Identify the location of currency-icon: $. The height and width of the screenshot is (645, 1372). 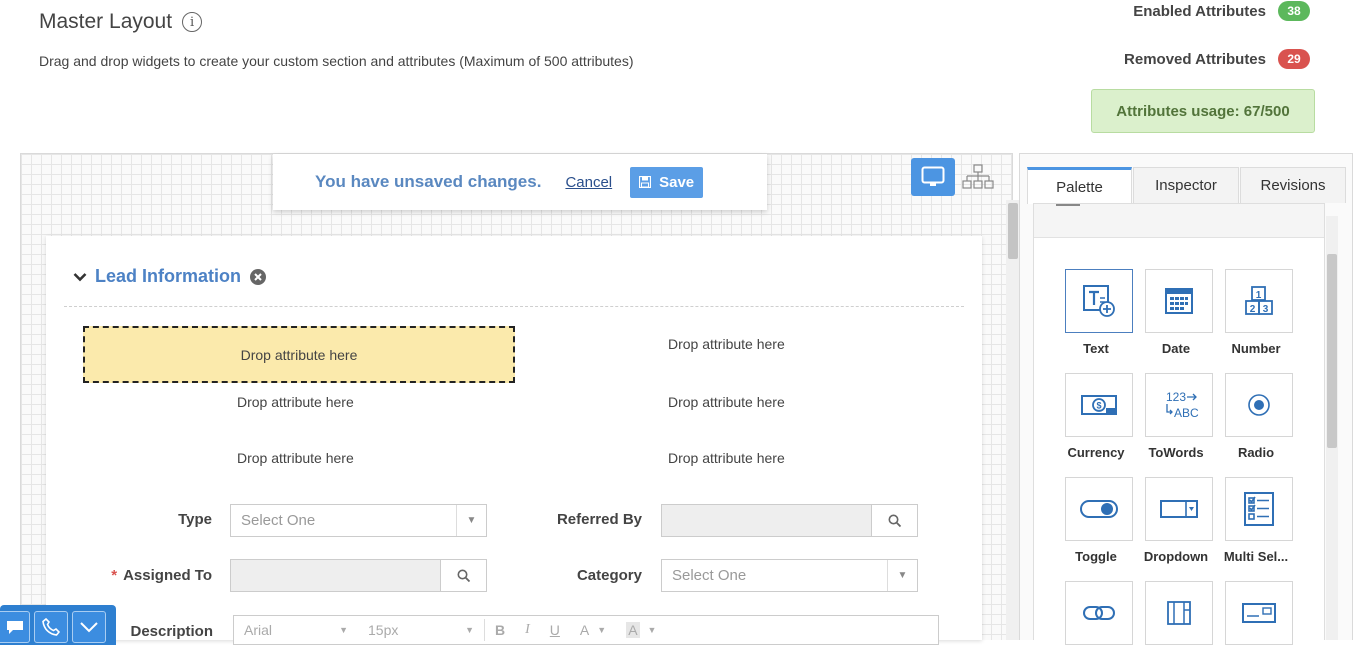
(1099, 405).